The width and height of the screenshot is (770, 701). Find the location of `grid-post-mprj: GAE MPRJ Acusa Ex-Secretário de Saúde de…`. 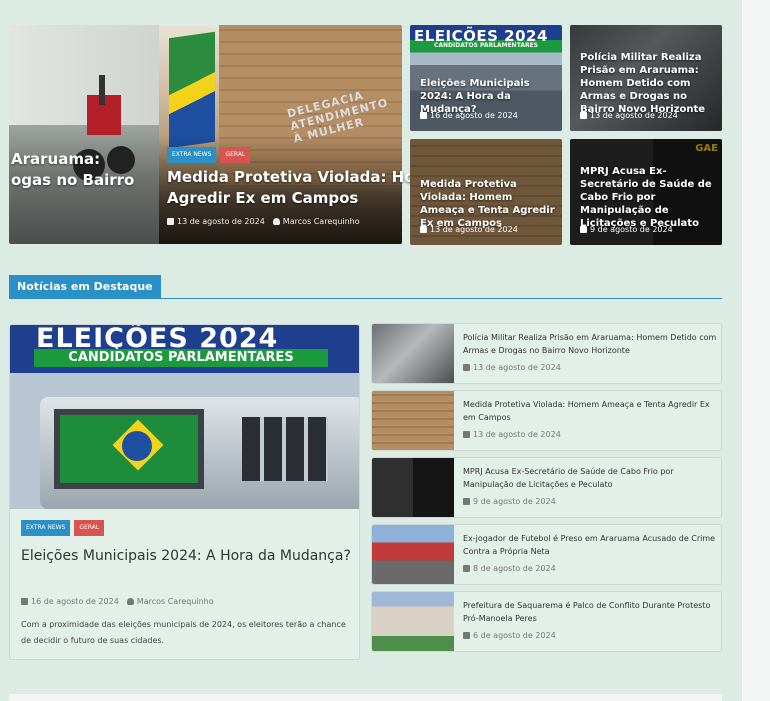

grid-post-mprj: GAE MPRJ Acusa Ex-Secretário de Saúde de… is located at coordinates (646, 192).